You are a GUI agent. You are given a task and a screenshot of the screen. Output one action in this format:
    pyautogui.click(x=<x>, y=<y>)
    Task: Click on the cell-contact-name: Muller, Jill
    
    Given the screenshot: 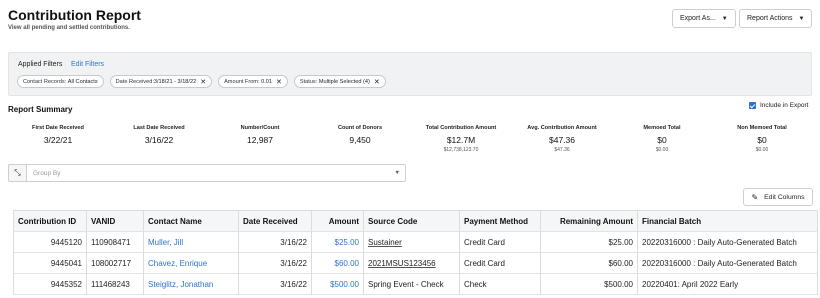 What is the action you would take?
    pyautogui.click(x=191, y=242)
    